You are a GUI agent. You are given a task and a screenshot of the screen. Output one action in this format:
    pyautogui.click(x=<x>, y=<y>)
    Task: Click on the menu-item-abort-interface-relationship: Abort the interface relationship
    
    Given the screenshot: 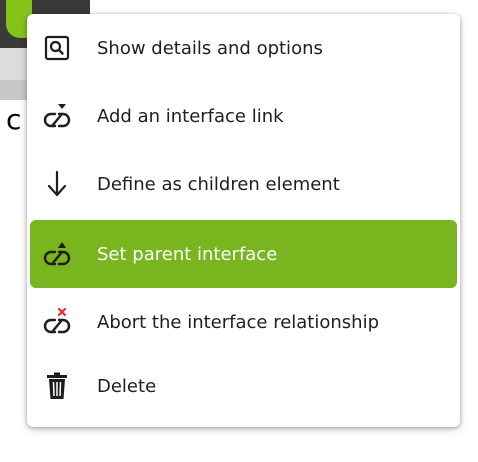 What is the action you would take?
    pyautogui.click(x=243, y=322)
    